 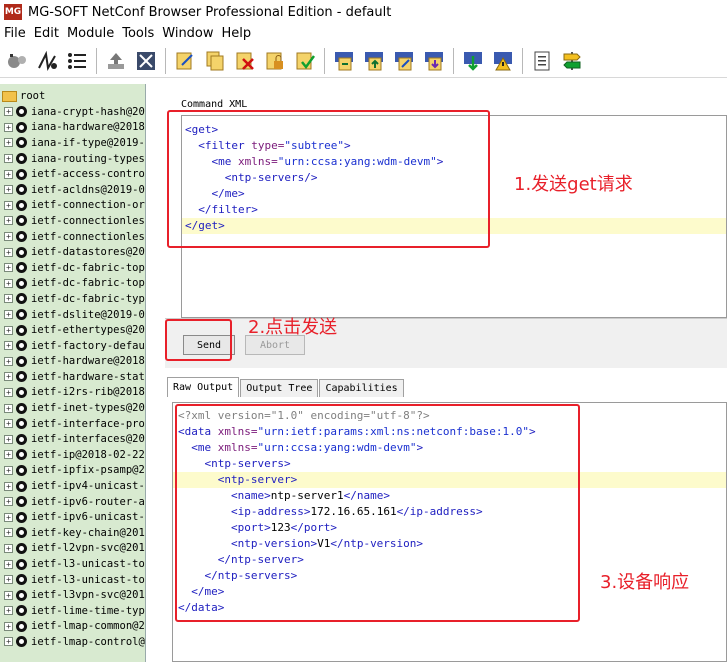 What do you see at coordinates (72, 315) in the screenshot?
I see `tree-module-item: + ietf-dslite@2019-0` at bounding box center [72, 315].